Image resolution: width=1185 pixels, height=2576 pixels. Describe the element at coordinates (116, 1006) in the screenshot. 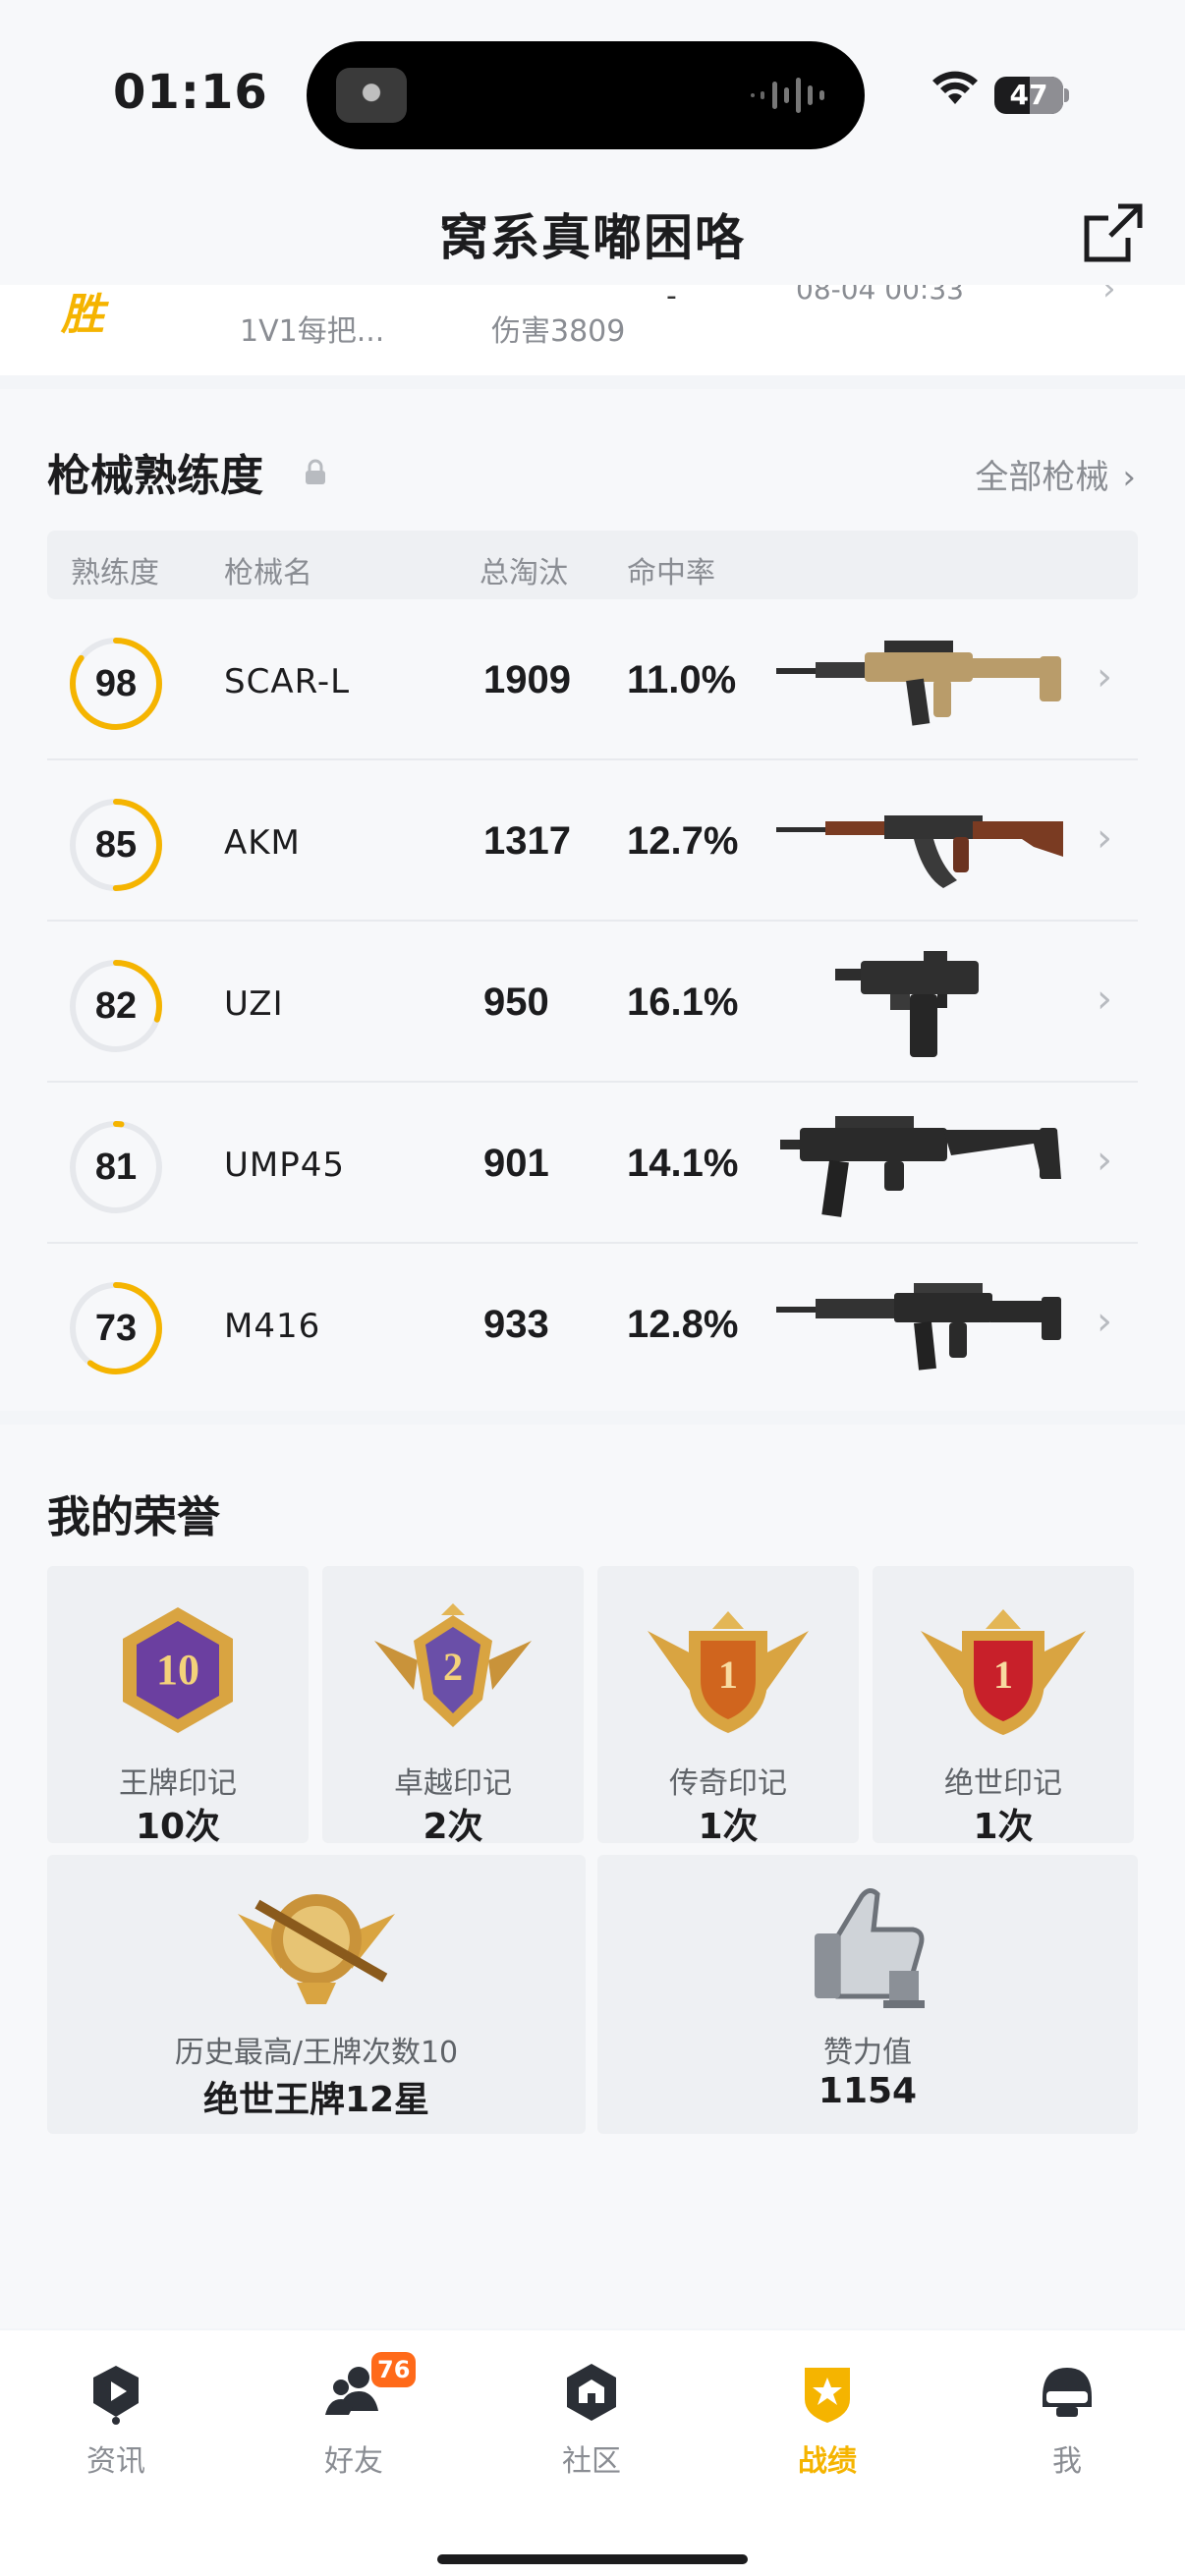

I see `proficiency-value: 82` at that location.